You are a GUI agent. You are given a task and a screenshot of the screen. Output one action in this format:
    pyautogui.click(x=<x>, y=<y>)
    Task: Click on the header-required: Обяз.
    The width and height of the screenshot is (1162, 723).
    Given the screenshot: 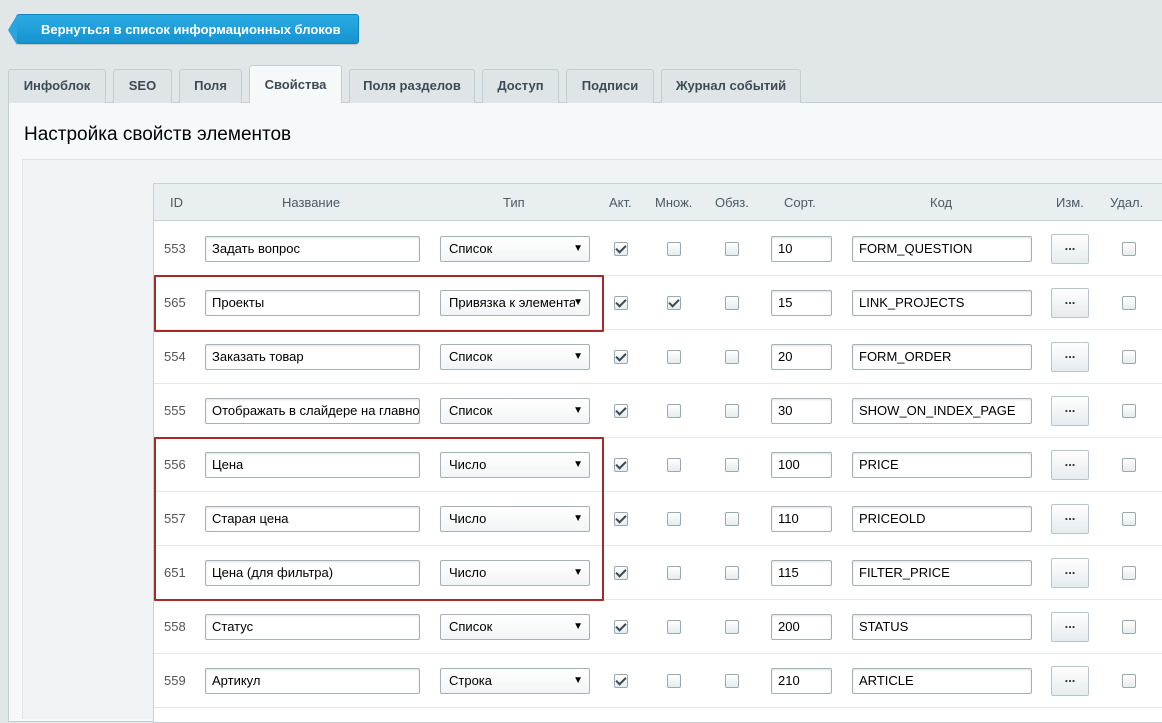 What is the action you would take?
    pyautogui.click(x=732, y=202)
    